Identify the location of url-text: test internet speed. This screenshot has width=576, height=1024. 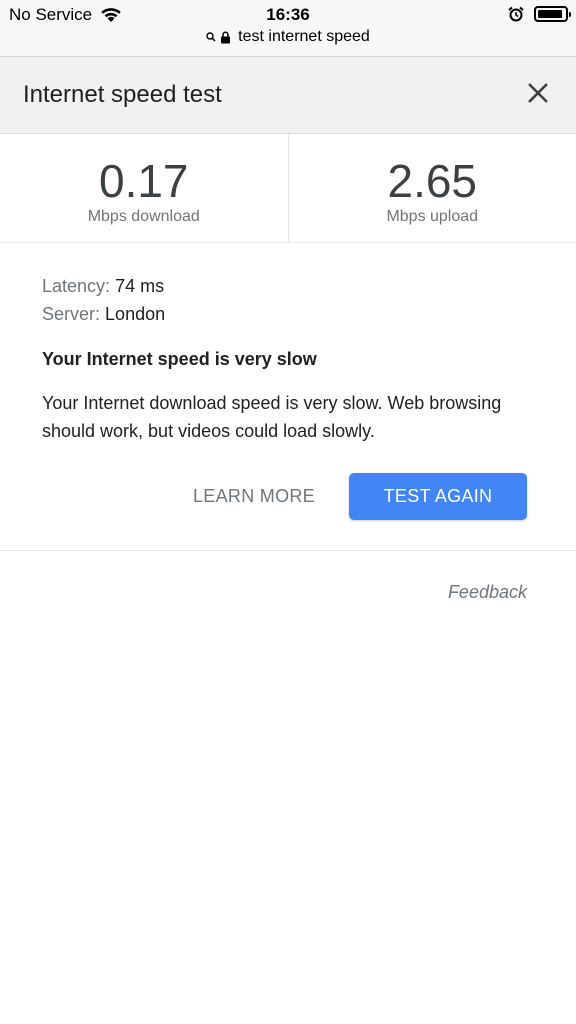
(304, 36).